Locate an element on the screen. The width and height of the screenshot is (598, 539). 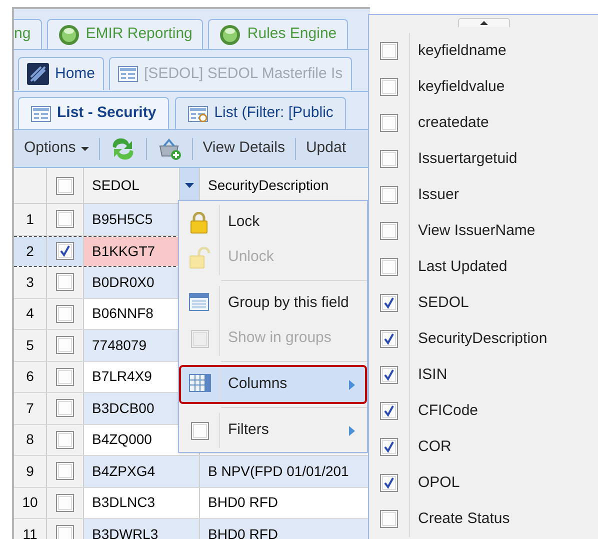
row-number: 7 is located at coordinates (30, 408).